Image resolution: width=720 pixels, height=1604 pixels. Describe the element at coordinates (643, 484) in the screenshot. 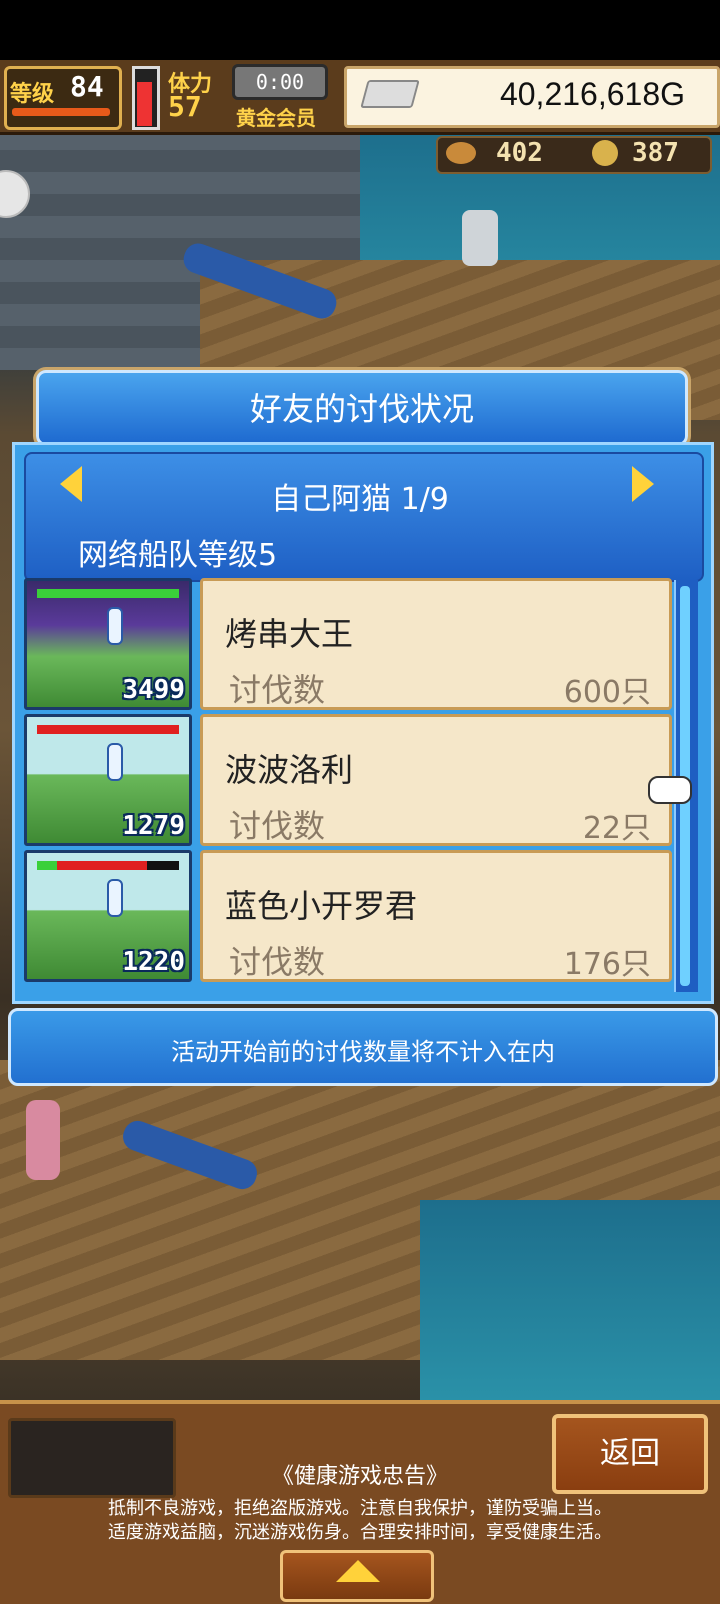

I see `next-friend-arrow-icon` at that location.